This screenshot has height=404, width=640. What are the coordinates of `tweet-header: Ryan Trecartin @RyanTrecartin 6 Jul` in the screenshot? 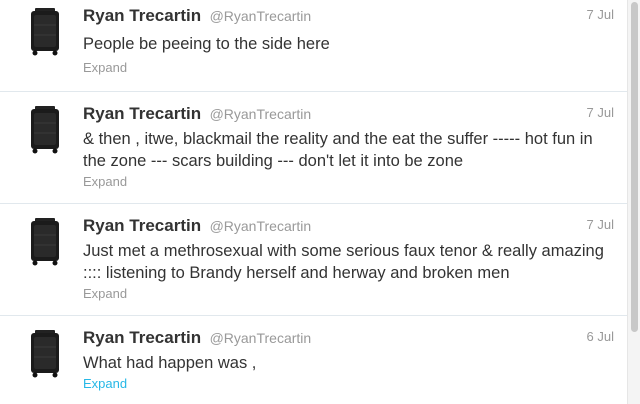 It's located at (355, 338).